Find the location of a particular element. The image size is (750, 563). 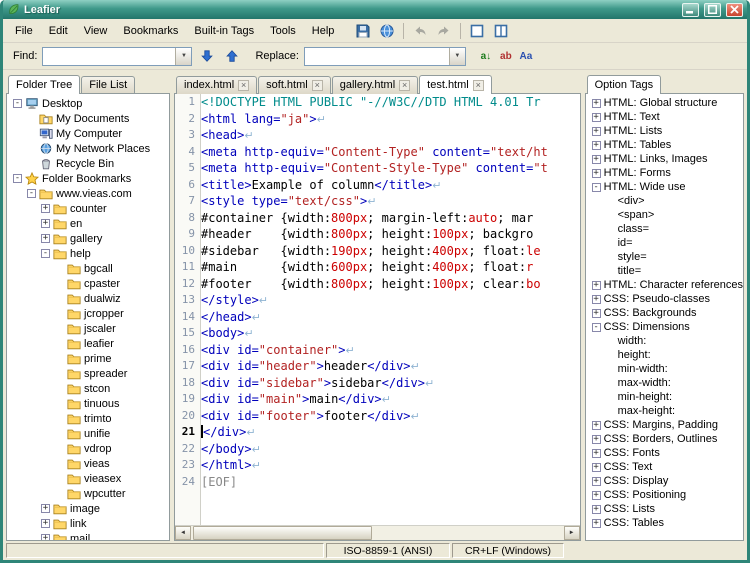

tree-item-html-forms: + HTML: Forms is located at coordinates (664, 173).